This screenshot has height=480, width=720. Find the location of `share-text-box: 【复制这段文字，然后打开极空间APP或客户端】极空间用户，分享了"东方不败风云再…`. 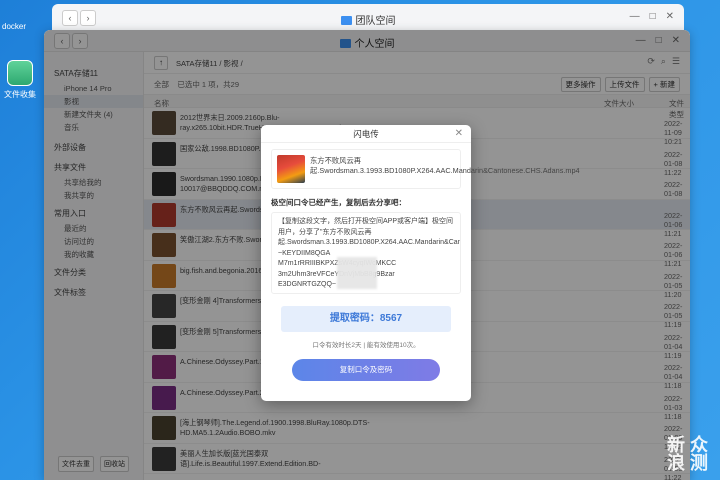

share-text-box: 【复制这段文字，然后打开极空间APP或客户端】极空间用户，分享了"东方不败风云再… is located at coordinates (366, 253).